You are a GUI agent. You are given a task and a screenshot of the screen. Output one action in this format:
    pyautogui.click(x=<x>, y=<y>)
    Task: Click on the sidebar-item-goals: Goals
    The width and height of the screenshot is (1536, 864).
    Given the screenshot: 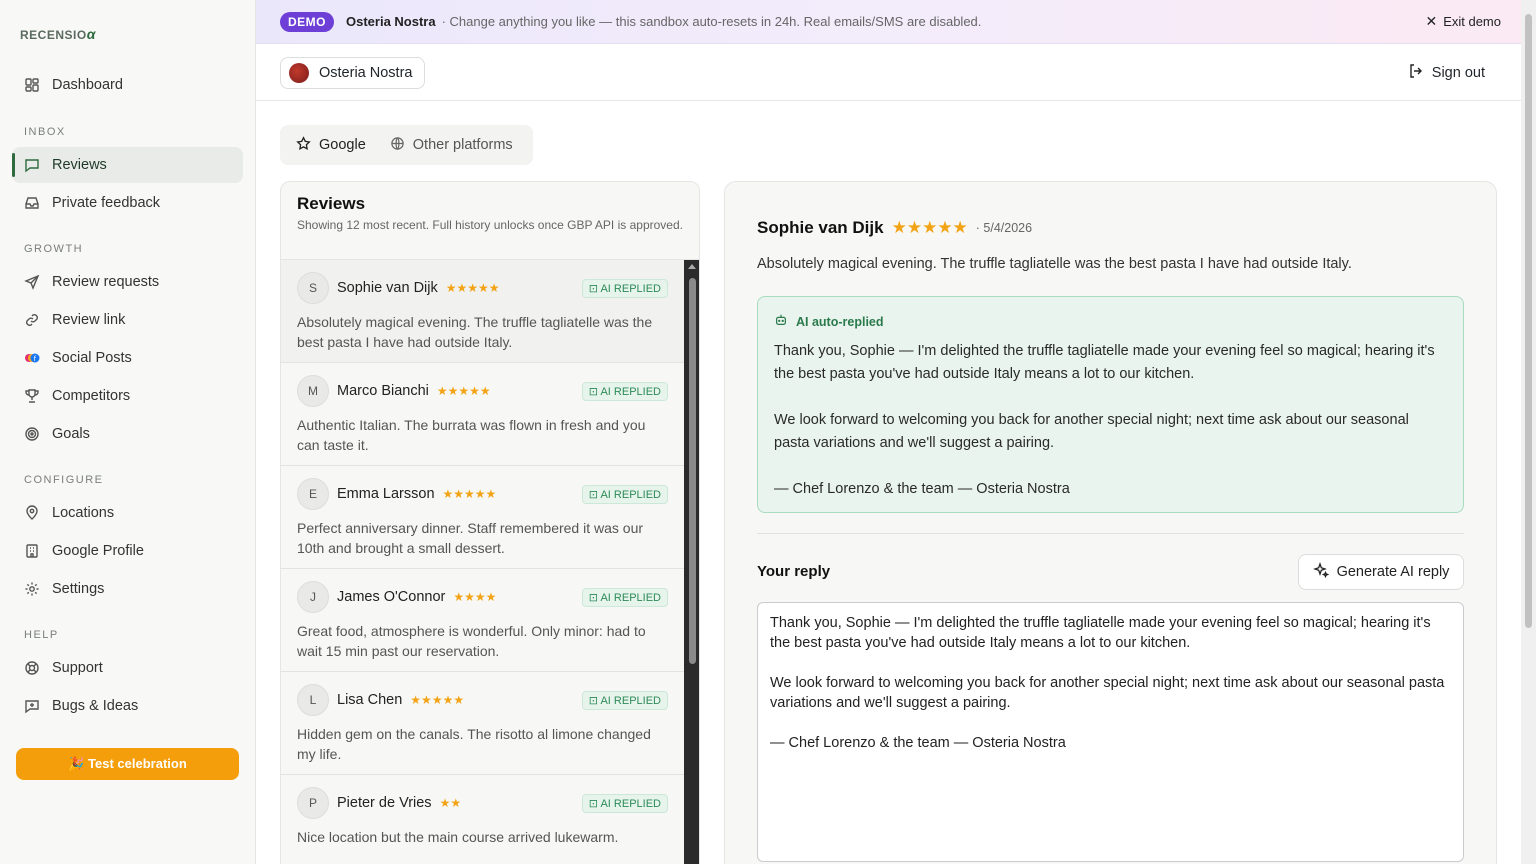 What is the action you would take?
    pyautogui.click(x=127, y=434)
    